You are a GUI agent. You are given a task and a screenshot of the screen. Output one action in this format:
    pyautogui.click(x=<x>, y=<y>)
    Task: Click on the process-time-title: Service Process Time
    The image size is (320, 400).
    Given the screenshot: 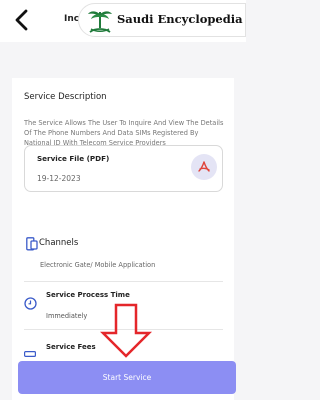 What is the action you would take?
    pyautogui.click(x=88, y=295)
    